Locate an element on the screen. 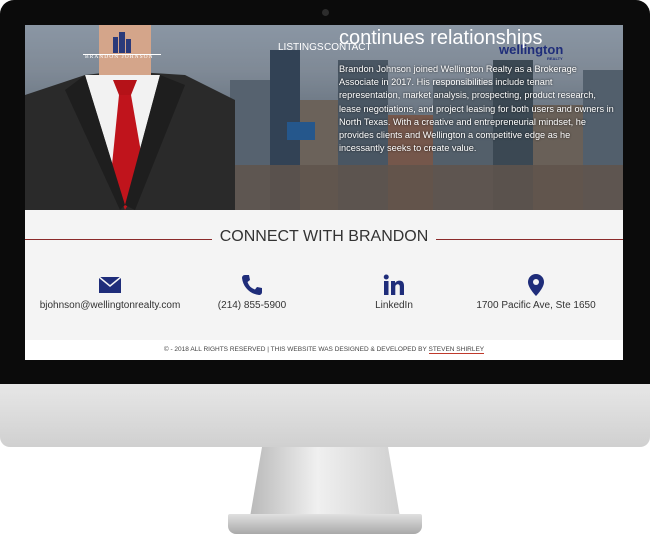 The height and width of the screenshot is (543, 650). monitor-chin is located at coordinates (325, 415).